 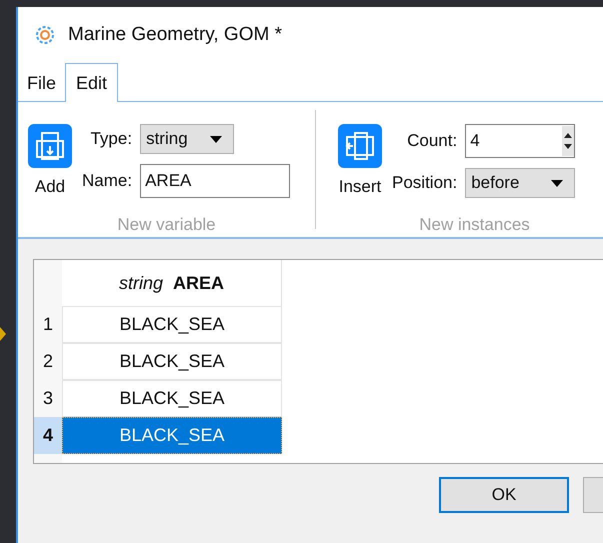 I want to click on insert-button: Insert, so click(x=360, y=162).